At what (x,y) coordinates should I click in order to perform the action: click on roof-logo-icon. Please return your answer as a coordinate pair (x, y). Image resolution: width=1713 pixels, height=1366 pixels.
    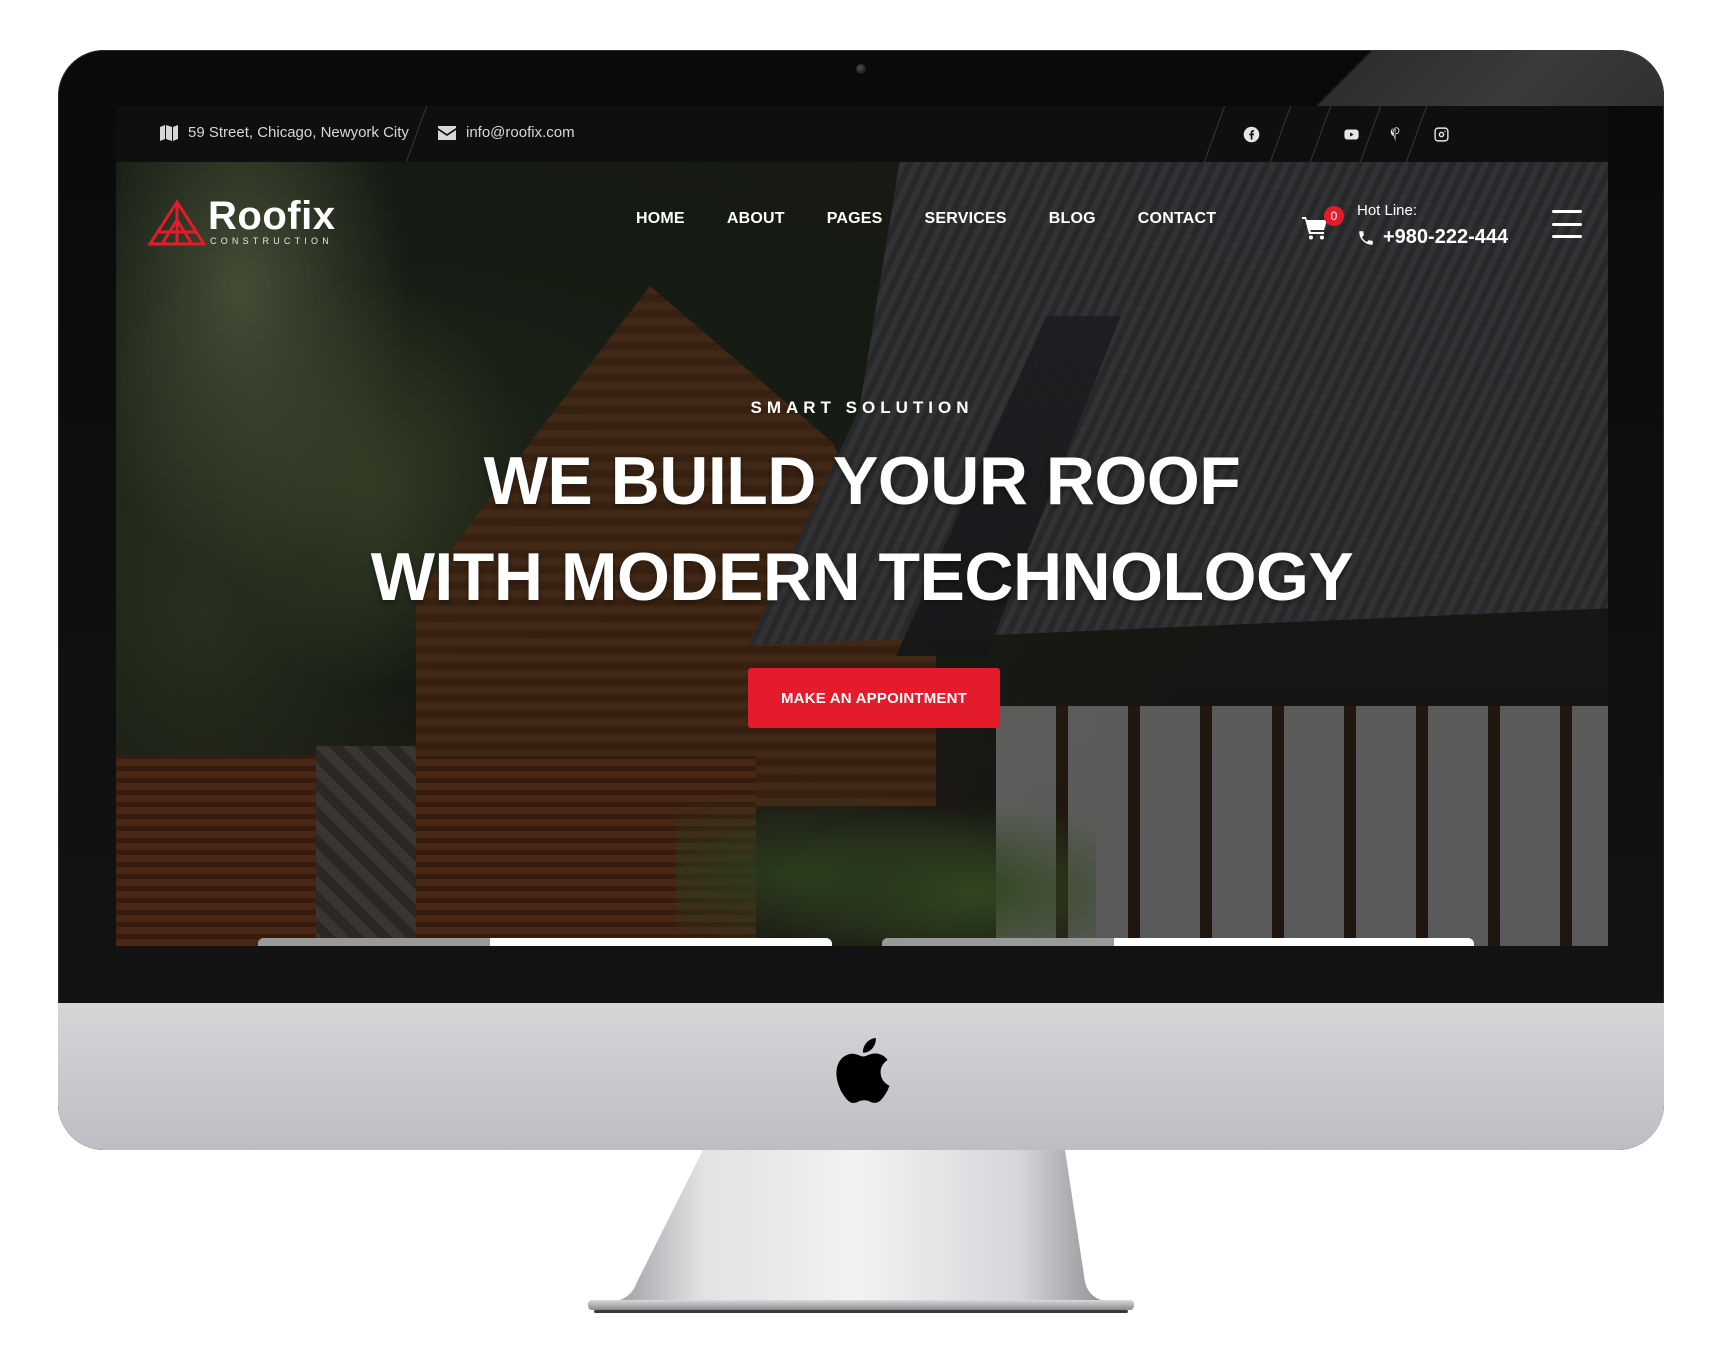
    Looking at the image, I should click on (177, 222).